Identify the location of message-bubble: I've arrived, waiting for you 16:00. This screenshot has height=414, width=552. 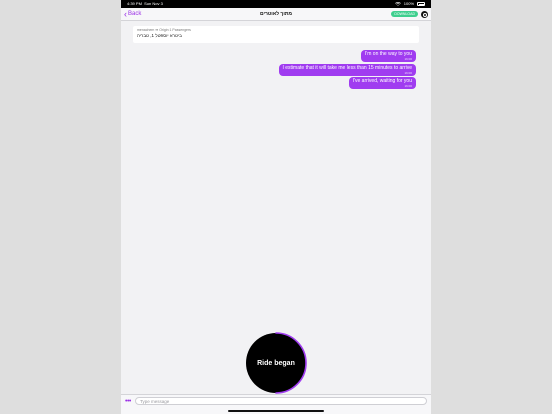
(382, 83).